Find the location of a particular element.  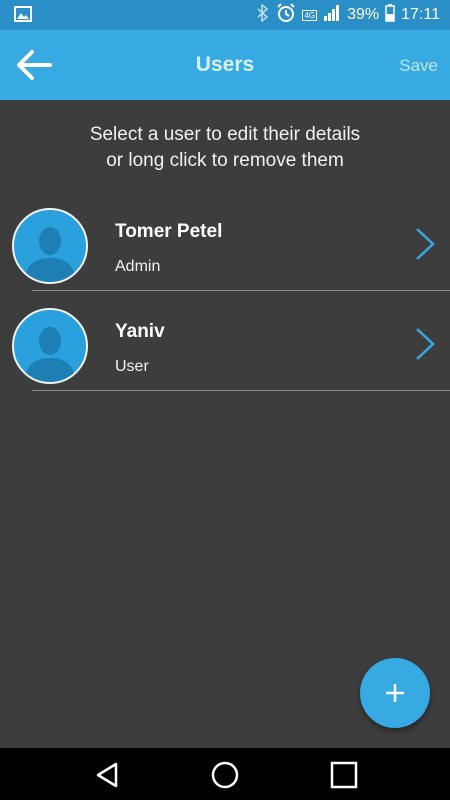

back-triangle-icon is located at coordinates (107, 775).